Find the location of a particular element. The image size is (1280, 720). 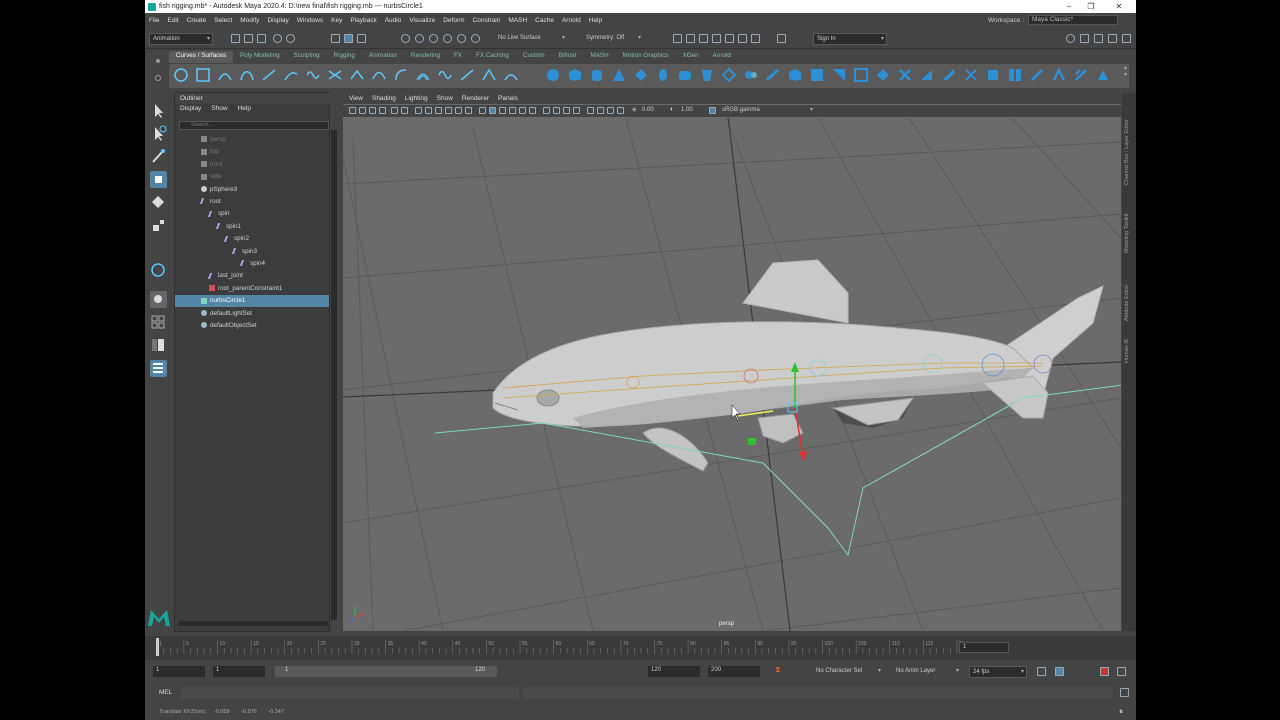

nurbs-sphere-icon is located at coordinates (553, 75).